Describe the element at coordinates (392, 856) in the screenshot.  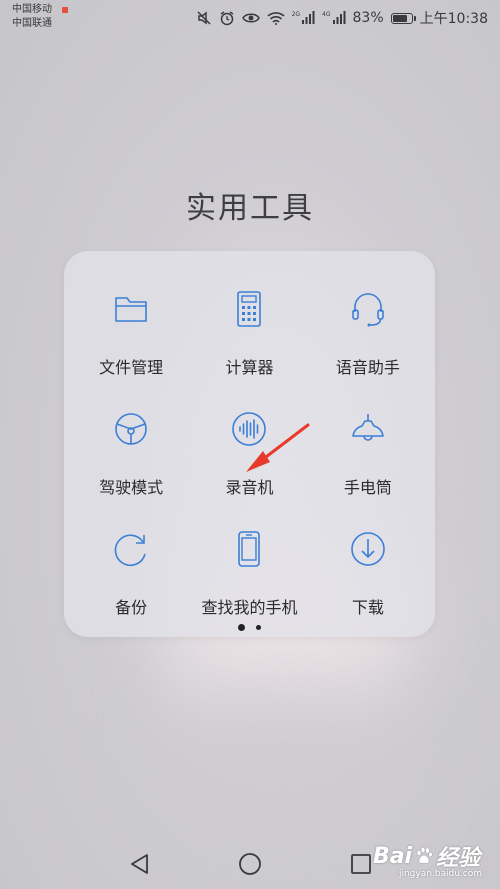
I see `watermark-logo-text: Bai` at that location.